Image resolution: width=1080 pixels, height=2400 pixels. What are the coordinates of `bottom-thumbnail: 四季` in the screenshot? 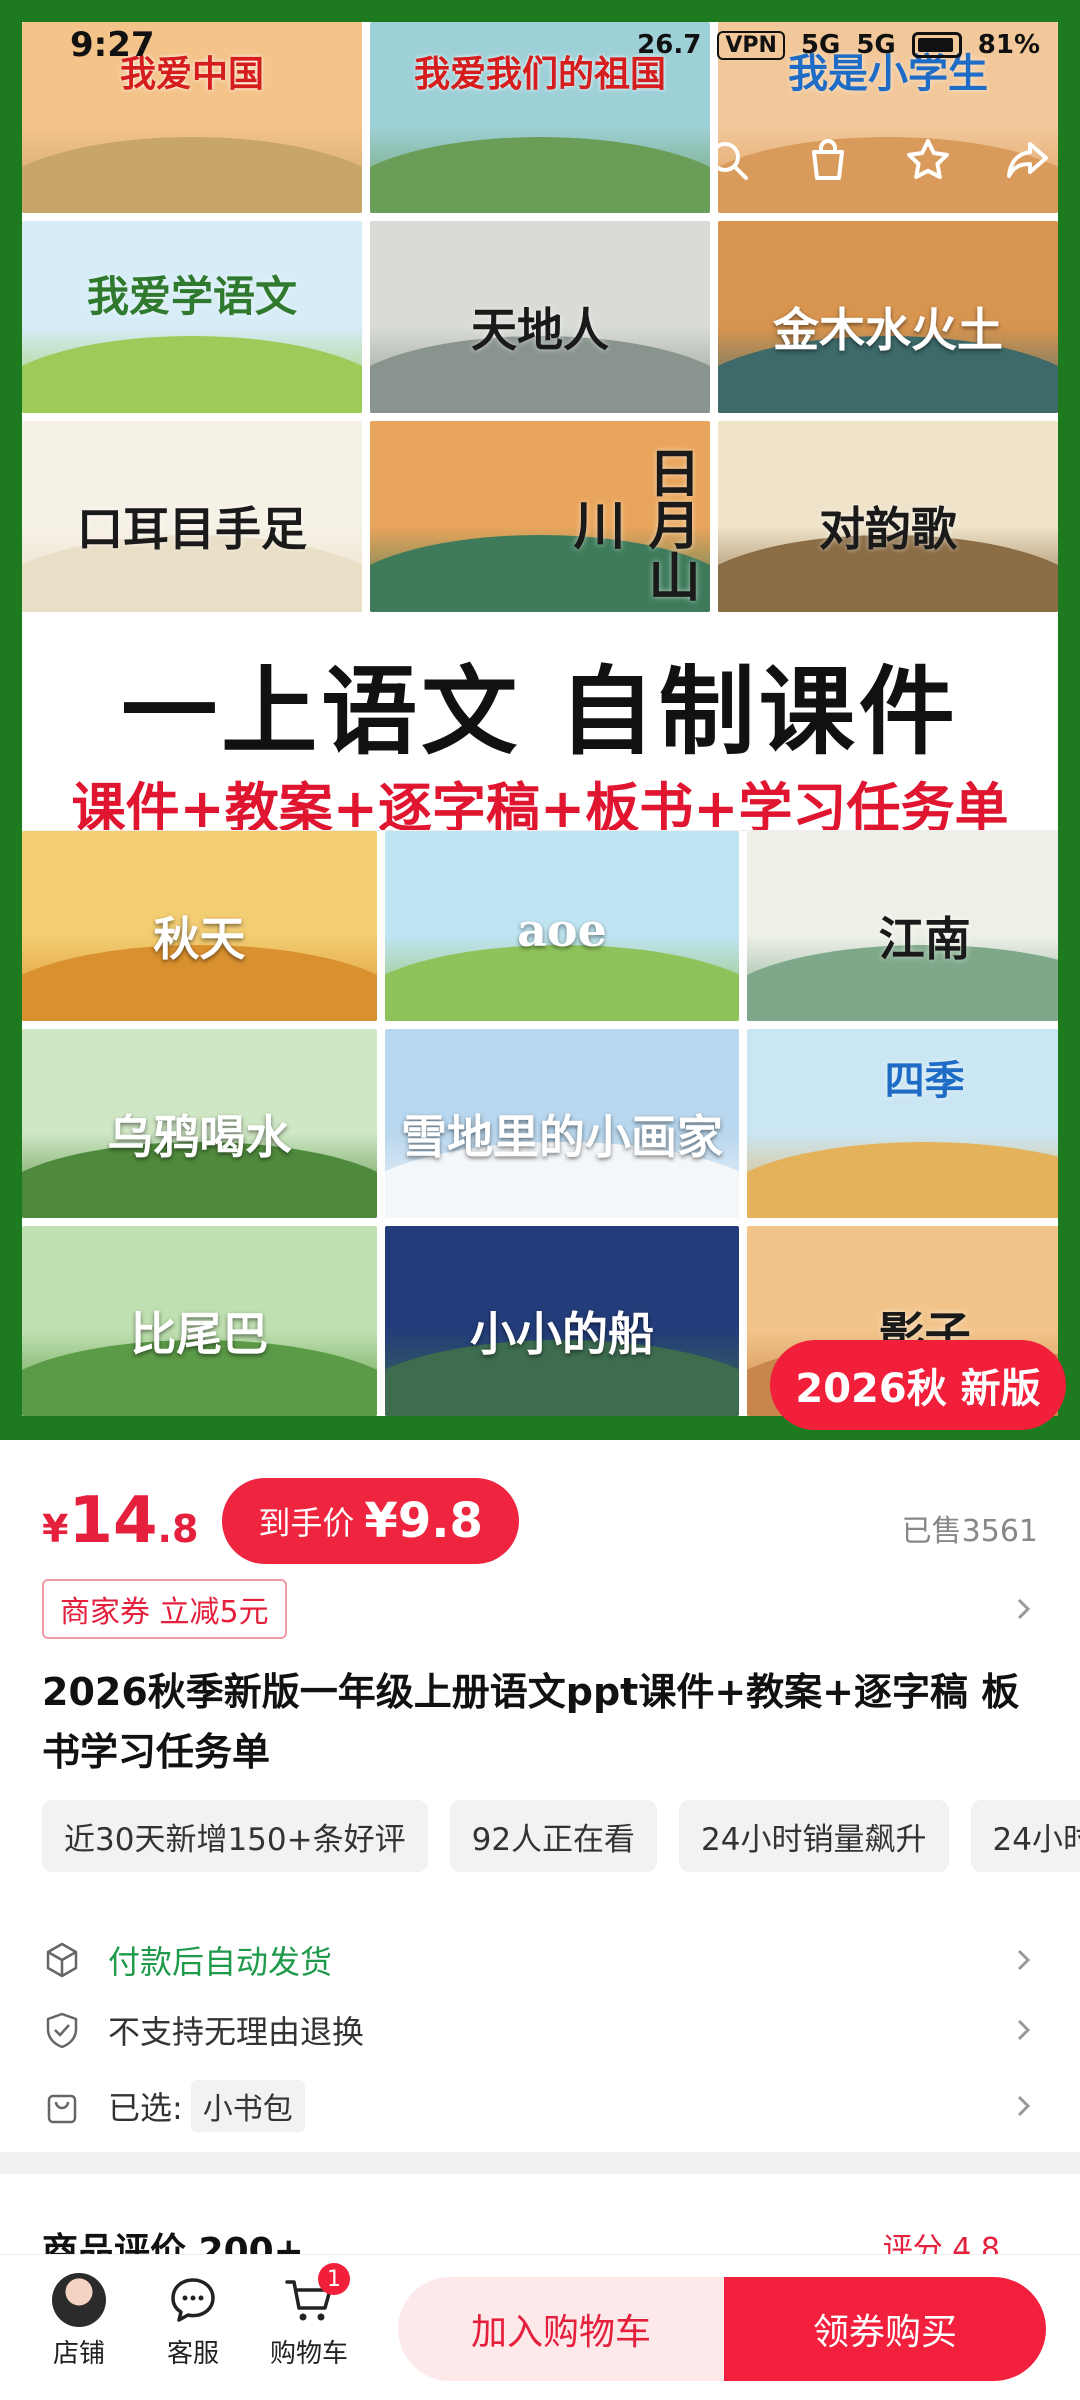 It's located at (902, 1123).